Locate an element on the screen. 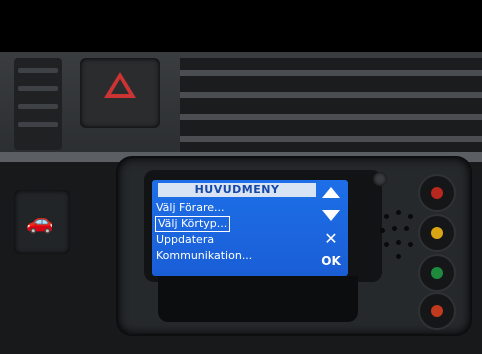 The height and width of the screenshot is (354, 482). yellow-led-icon is located at coordinates (437, 233).